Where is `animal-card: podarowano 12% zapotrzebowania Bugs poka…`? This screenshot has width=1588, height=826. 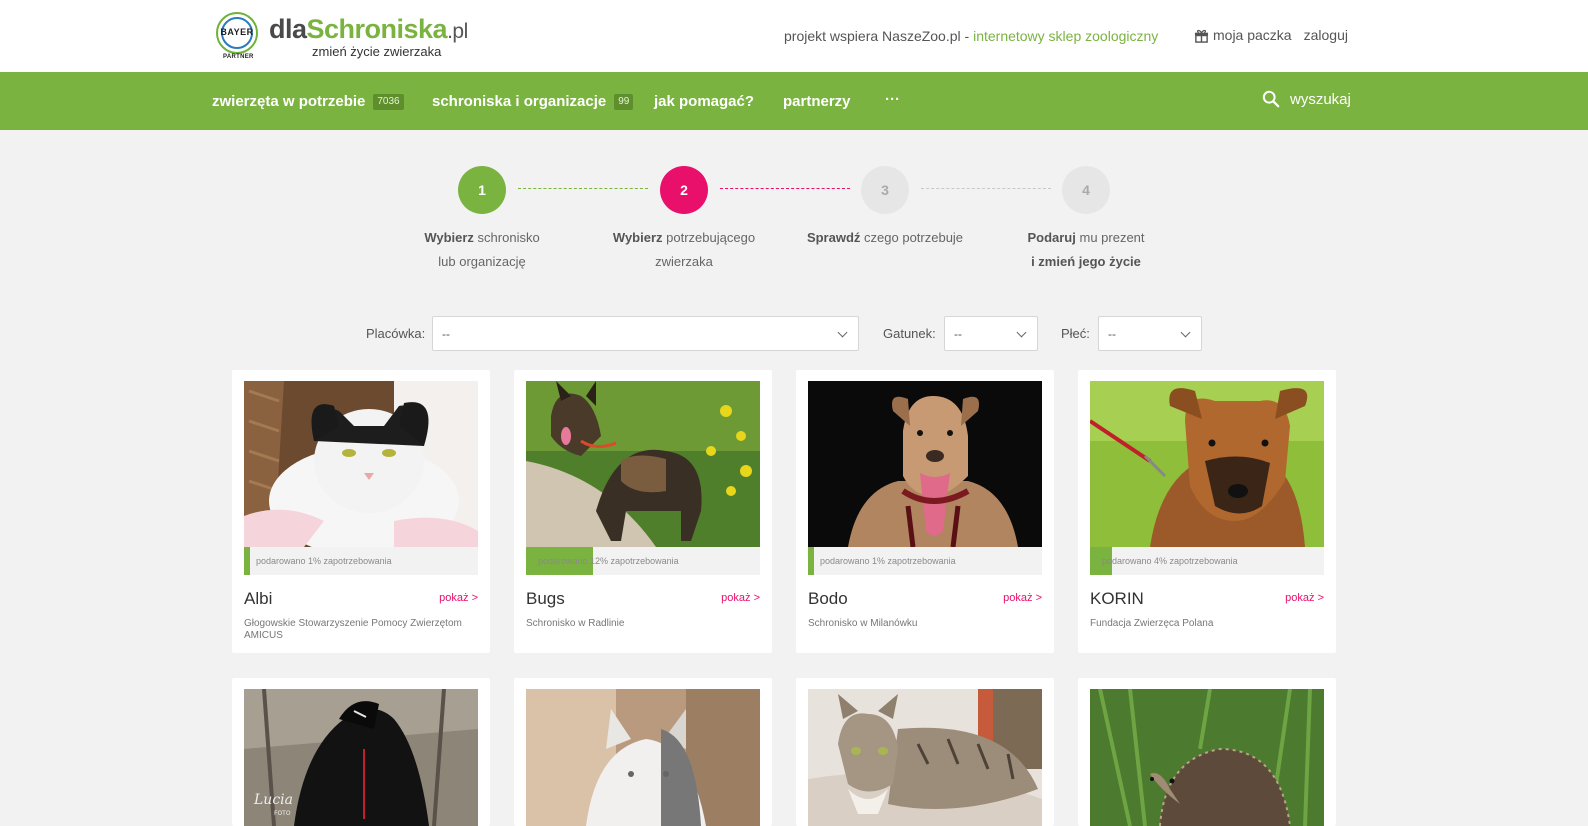 animal-card: podarowano 12% zapotrzebowania Bugs poka… is located at coordinates (643, 511).